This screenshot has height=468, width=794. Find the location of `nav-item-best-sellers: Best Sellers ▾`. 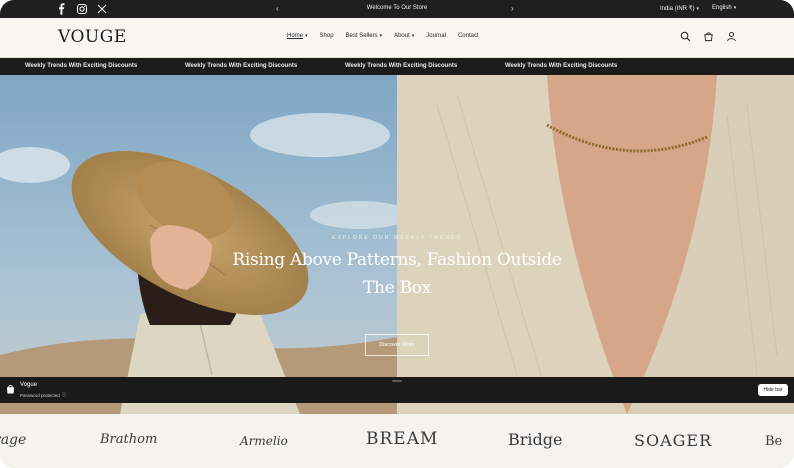

nav-item-best-sellers: Best Sellers ▾ is located at coordinates (364, 36).